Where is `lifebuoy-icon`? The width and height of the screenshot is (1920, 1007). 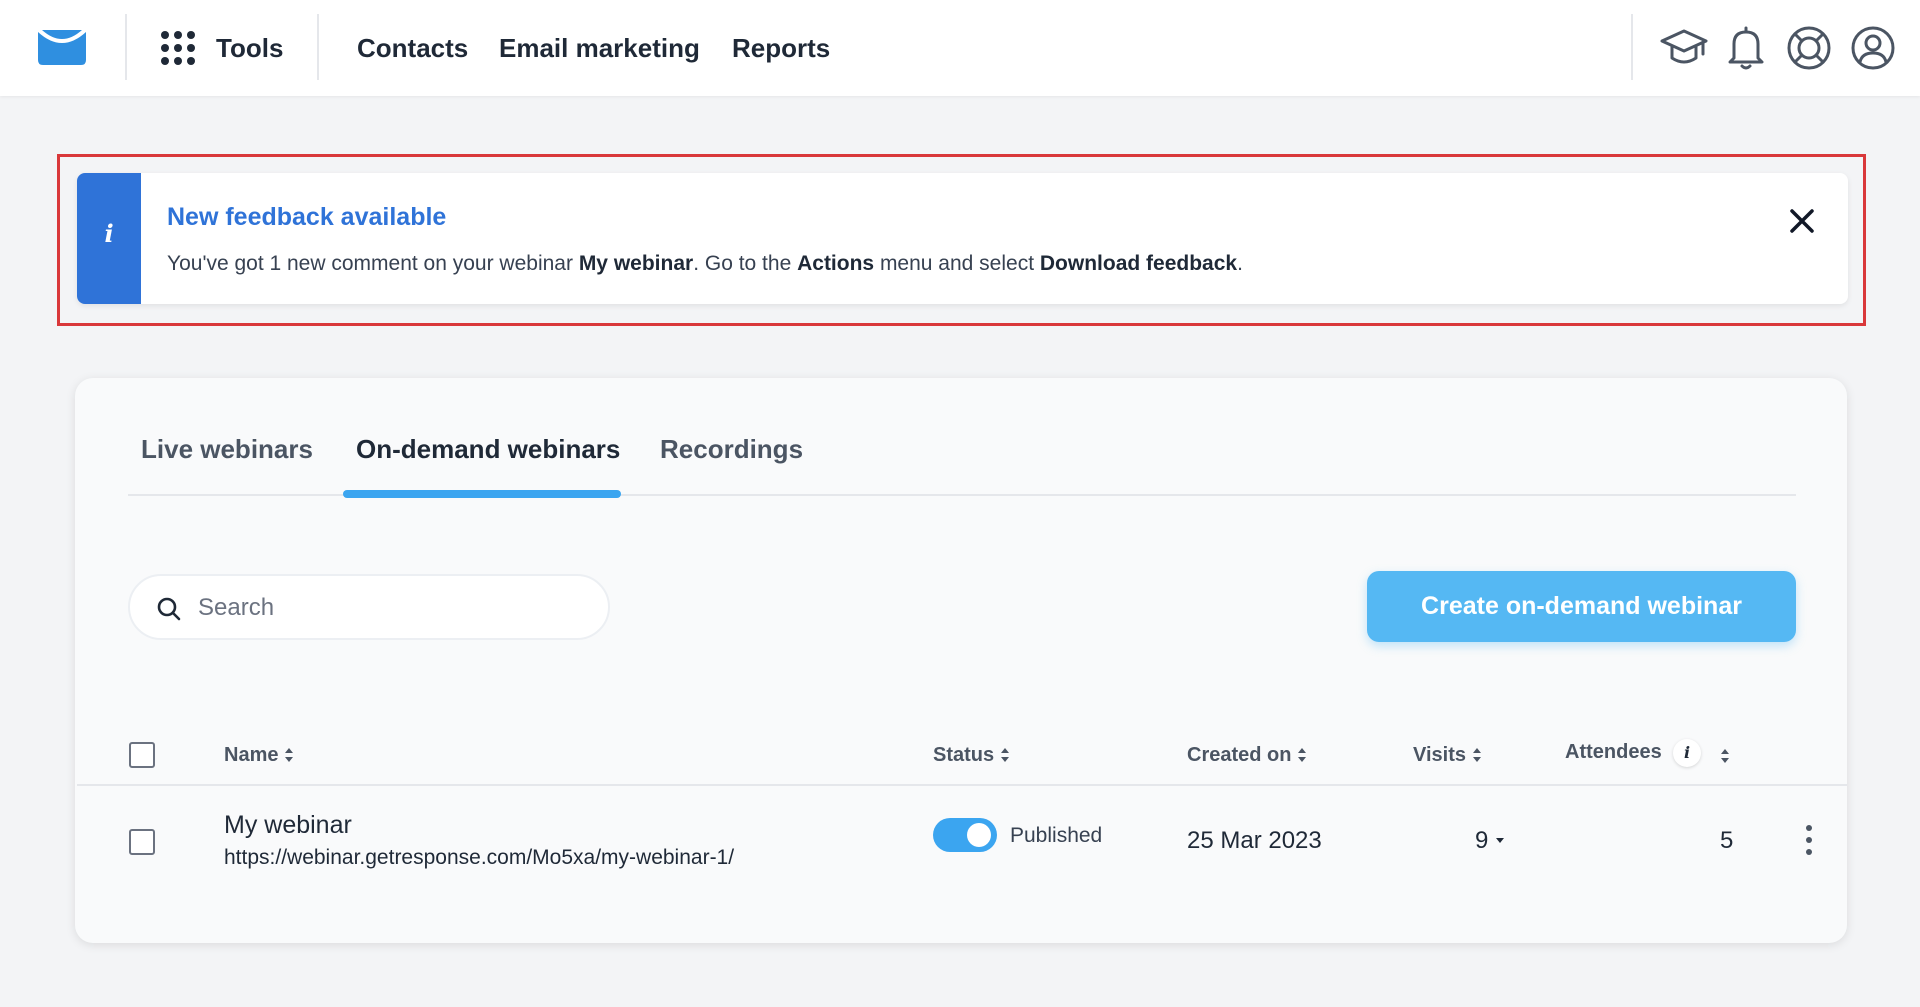 lifebuoy-icon is located at coordinates (1809, 48).